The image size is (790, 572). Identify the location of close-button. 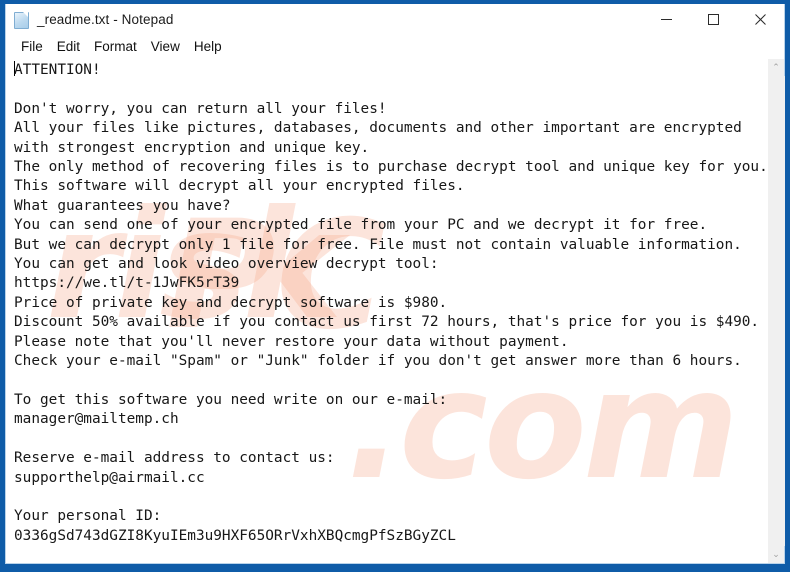
(760, 19).